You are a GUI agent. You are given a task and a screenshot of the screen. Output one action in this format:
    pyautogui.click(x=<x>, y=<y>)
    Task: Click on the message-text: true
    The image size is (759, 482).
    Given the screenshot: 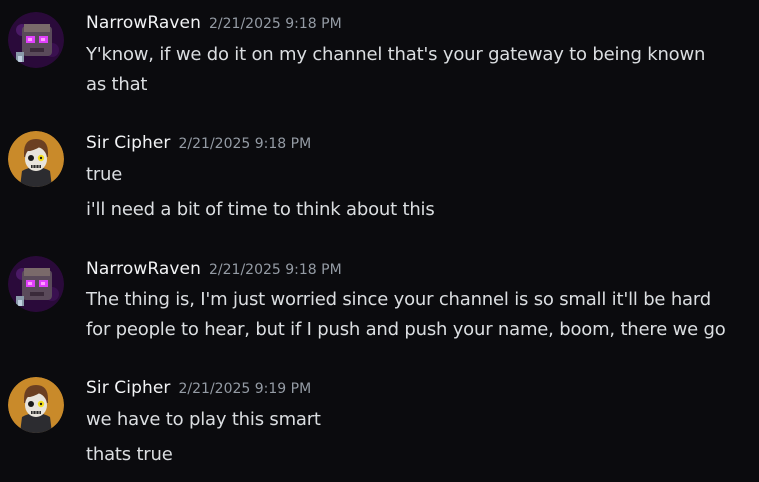 What is the action you would take?
    pyautogui.click(x=104, y=174)
    